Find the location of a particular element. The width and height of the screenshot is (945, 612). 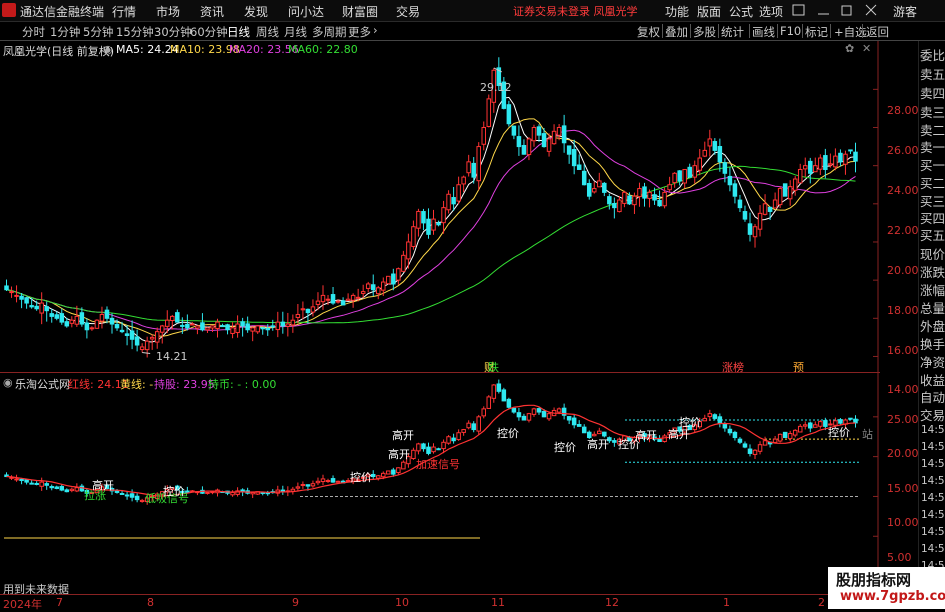

menu-gongneng: 功能 is located at coordinates (677, 11).